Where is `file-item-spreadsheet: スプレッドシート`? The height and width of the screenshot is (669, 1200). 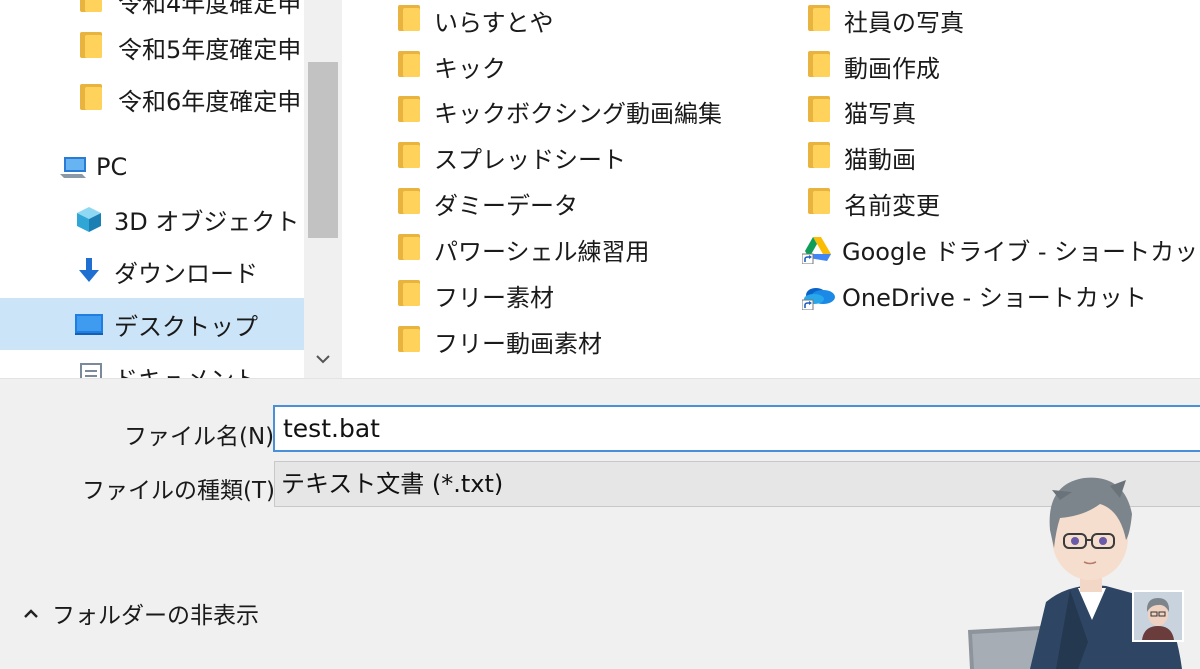
file-item-spreadsheet: スプレッドシート is located at coordinates (510, 157).